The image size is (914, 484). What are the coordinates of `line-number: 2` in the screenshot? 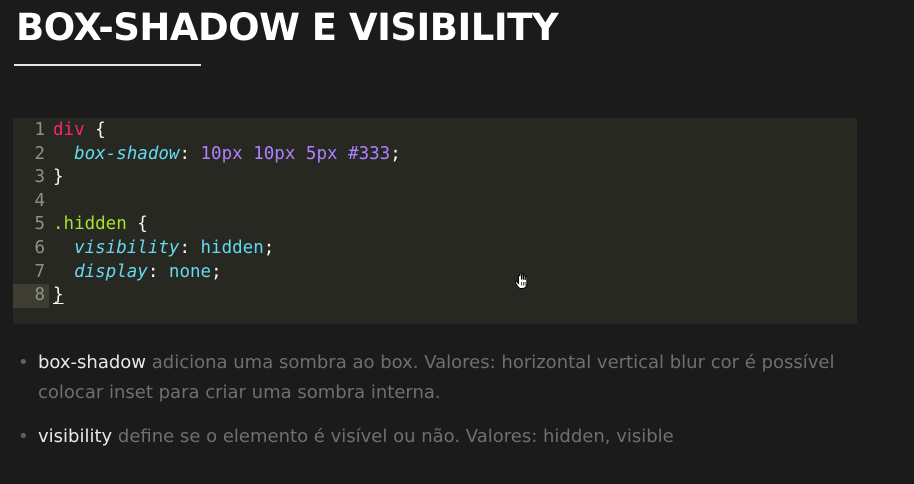 It's located at (39, 153).